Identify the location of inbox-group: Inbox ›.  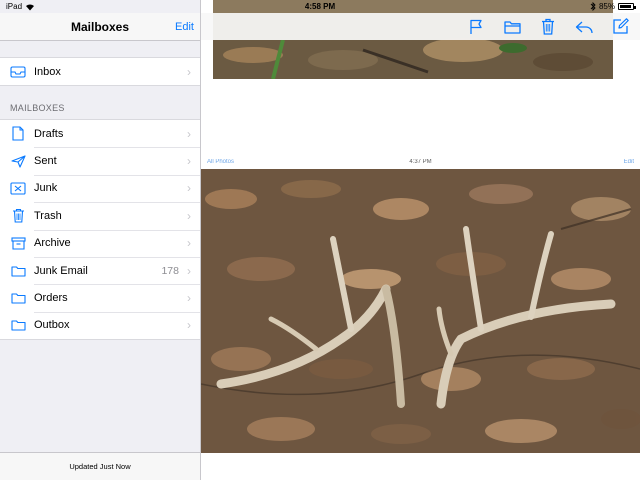
(100, 72).